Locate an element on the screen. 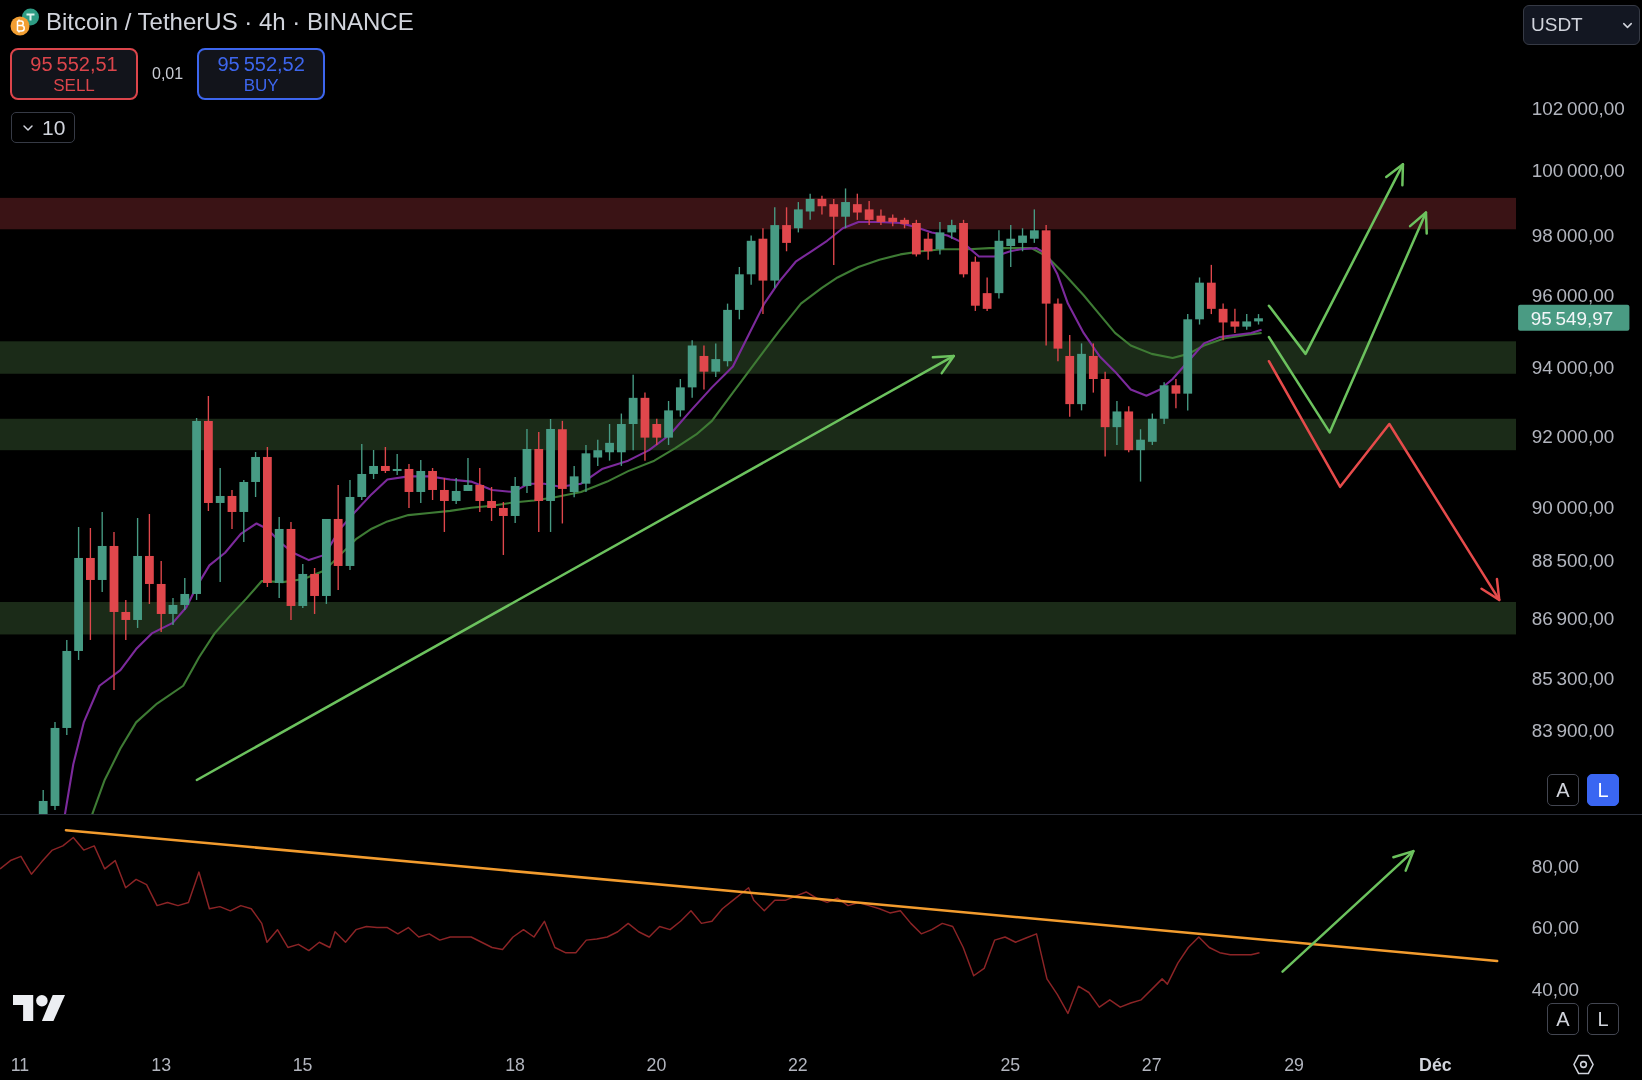 This screenshot has width=1642, height=1080. price-axis-label: 85 300,00 is located at coordinates (1573, 678).